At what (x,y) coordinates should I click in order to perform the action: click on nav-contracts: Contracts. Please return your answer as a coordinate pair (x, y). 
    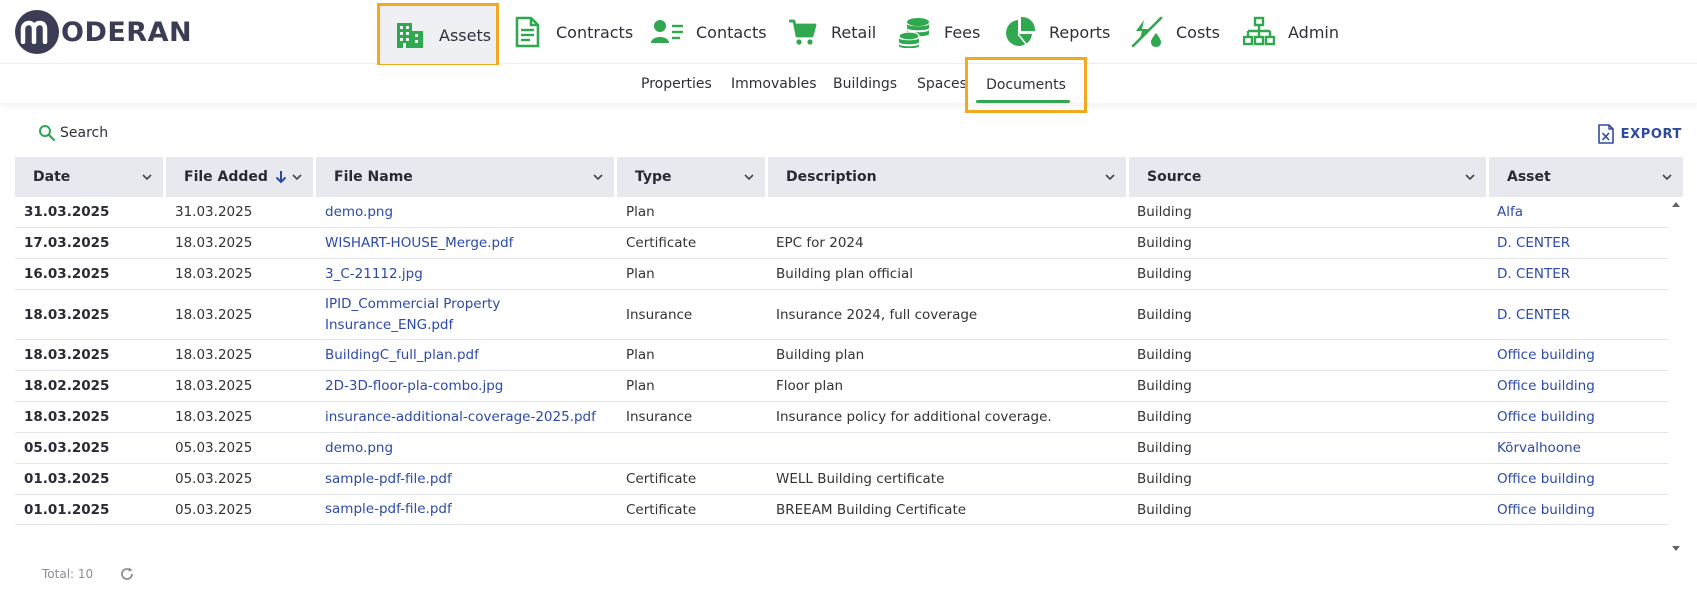
    Looking at the image, I should click on (571, 32).